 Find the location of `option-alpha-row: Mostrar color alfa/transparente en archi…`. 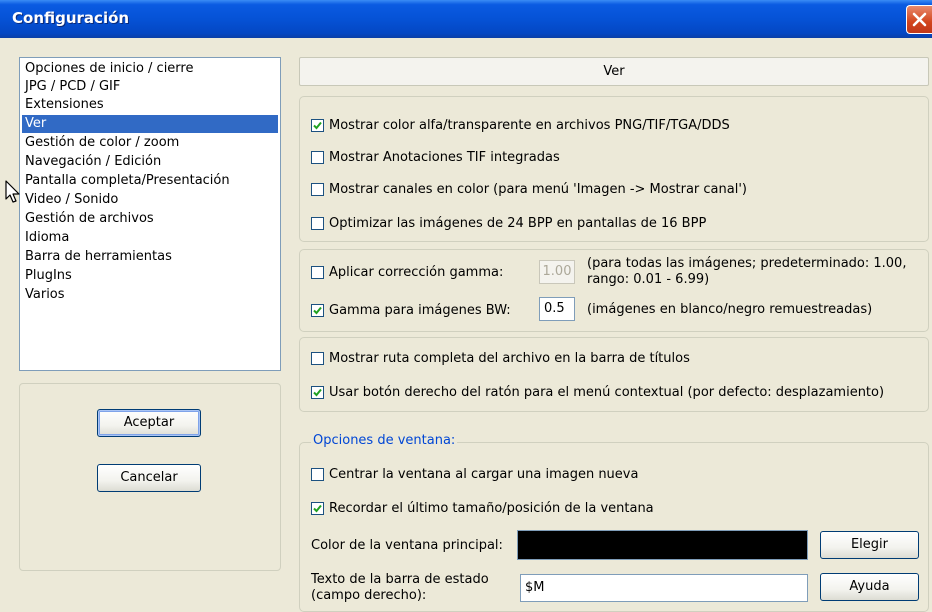

option-alpha-row: Mostrar color alfa/transparente en archi… is located at coordinates (520, 125).